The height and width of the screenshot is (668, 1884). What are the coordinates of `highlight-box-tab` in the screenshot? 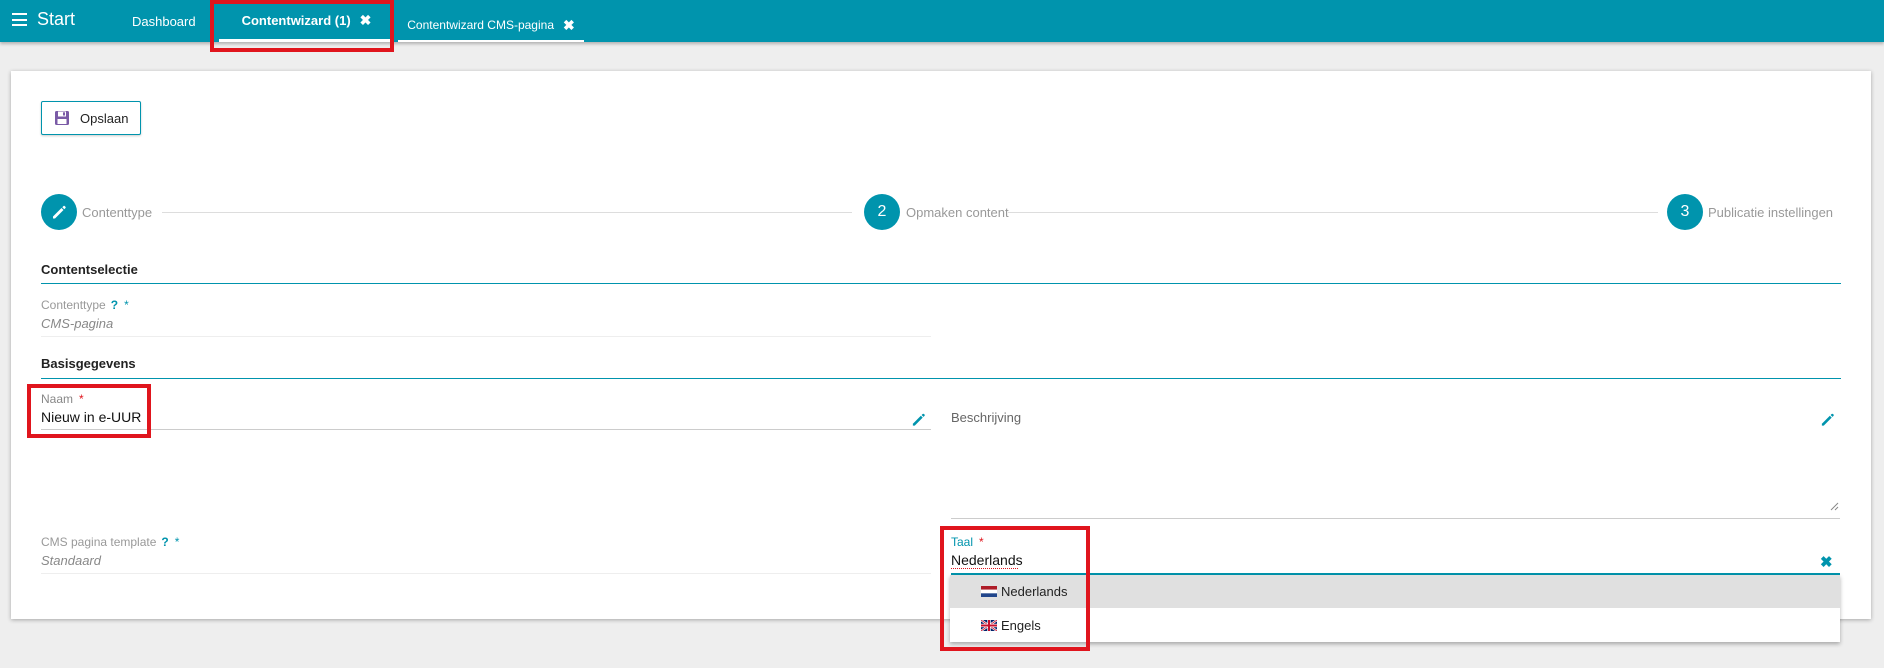 It's located at (302, 26).